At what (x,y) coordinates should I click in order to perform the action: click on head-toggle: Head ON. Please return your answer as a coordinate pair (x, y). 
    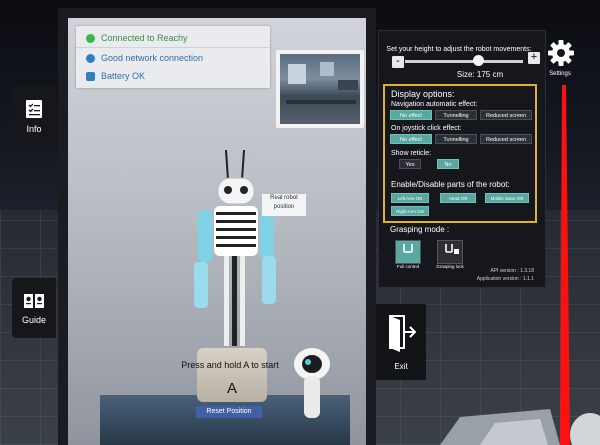
    Looking at the image, I should click on (458, 198).